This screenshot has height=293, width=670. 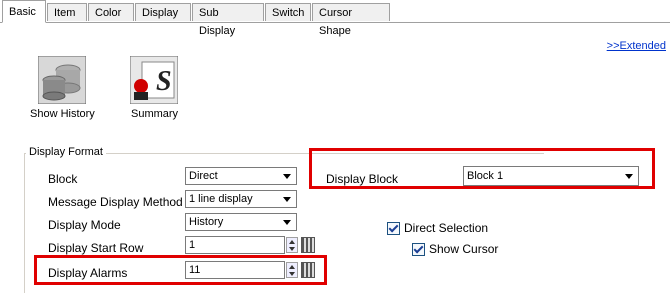 What do you see at coordinates (235, 245) in the screenshot?
I see `start-row-input: 1` at bounding box center [235, 245].